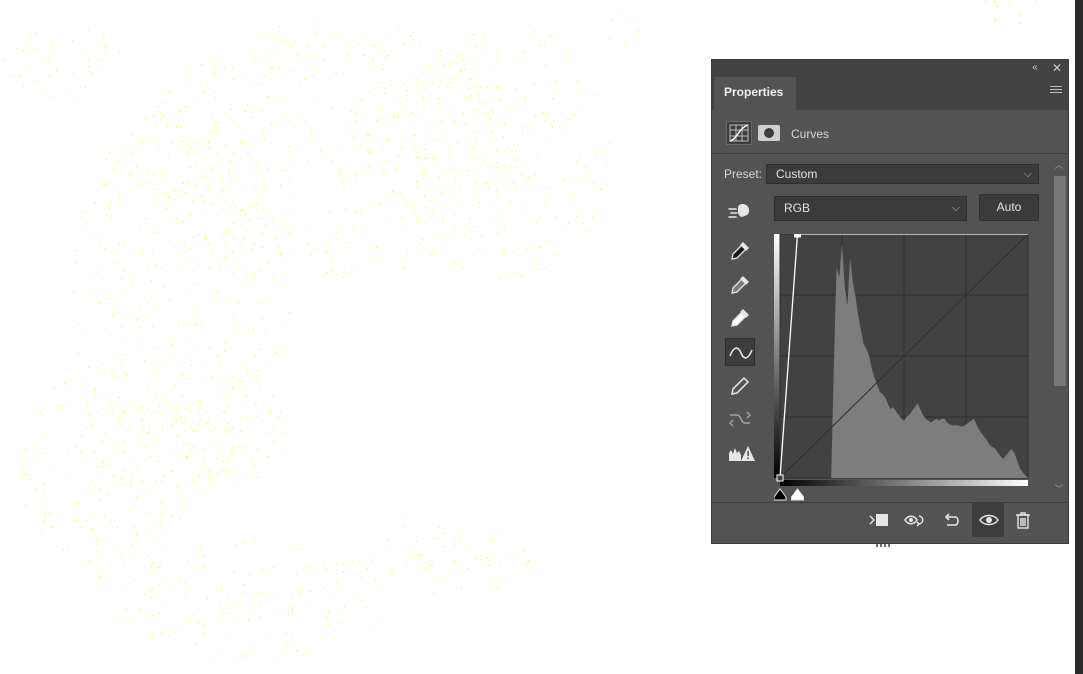  I want to click on edit-points-curve-icon, so click(740, 352).